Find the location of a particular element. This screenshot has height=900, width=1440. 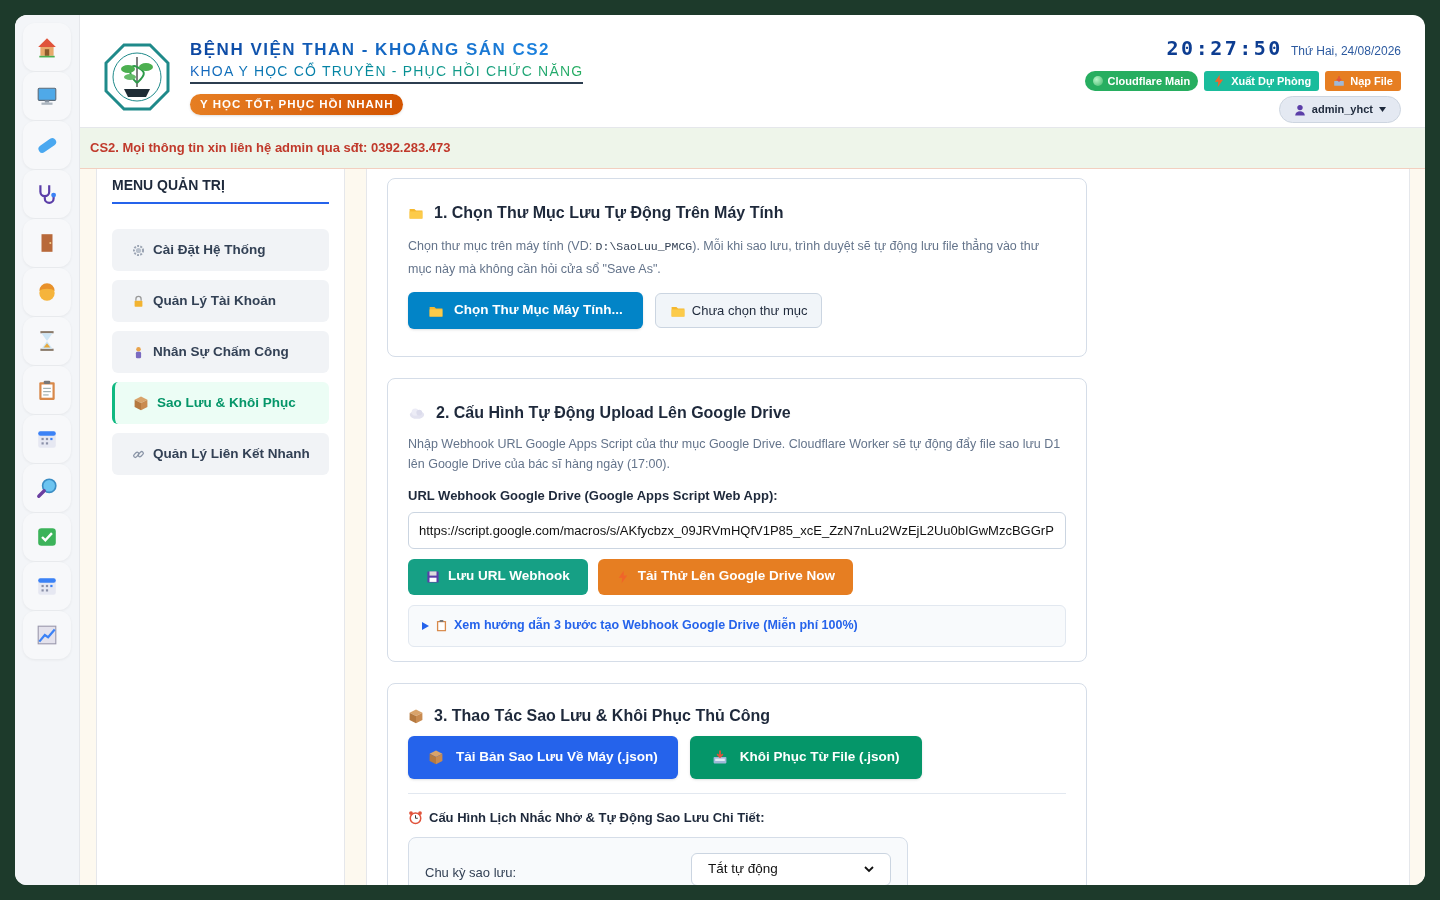

import-button: Nạp File is located at coordinates (1363, 81).